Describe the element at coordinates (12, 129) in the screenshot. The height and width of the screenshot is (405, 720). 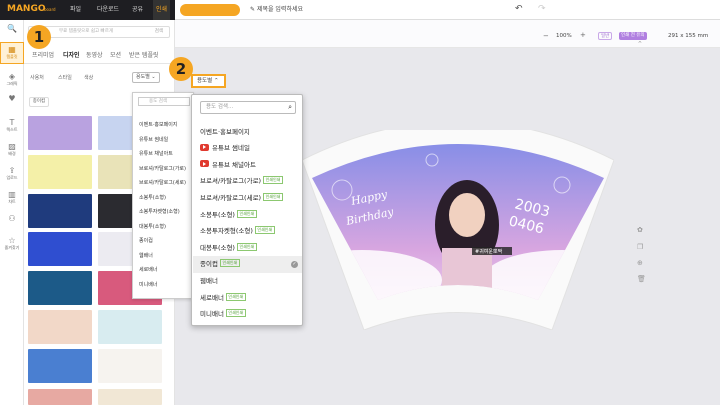
I see `text-label: 텍스트` at that location.